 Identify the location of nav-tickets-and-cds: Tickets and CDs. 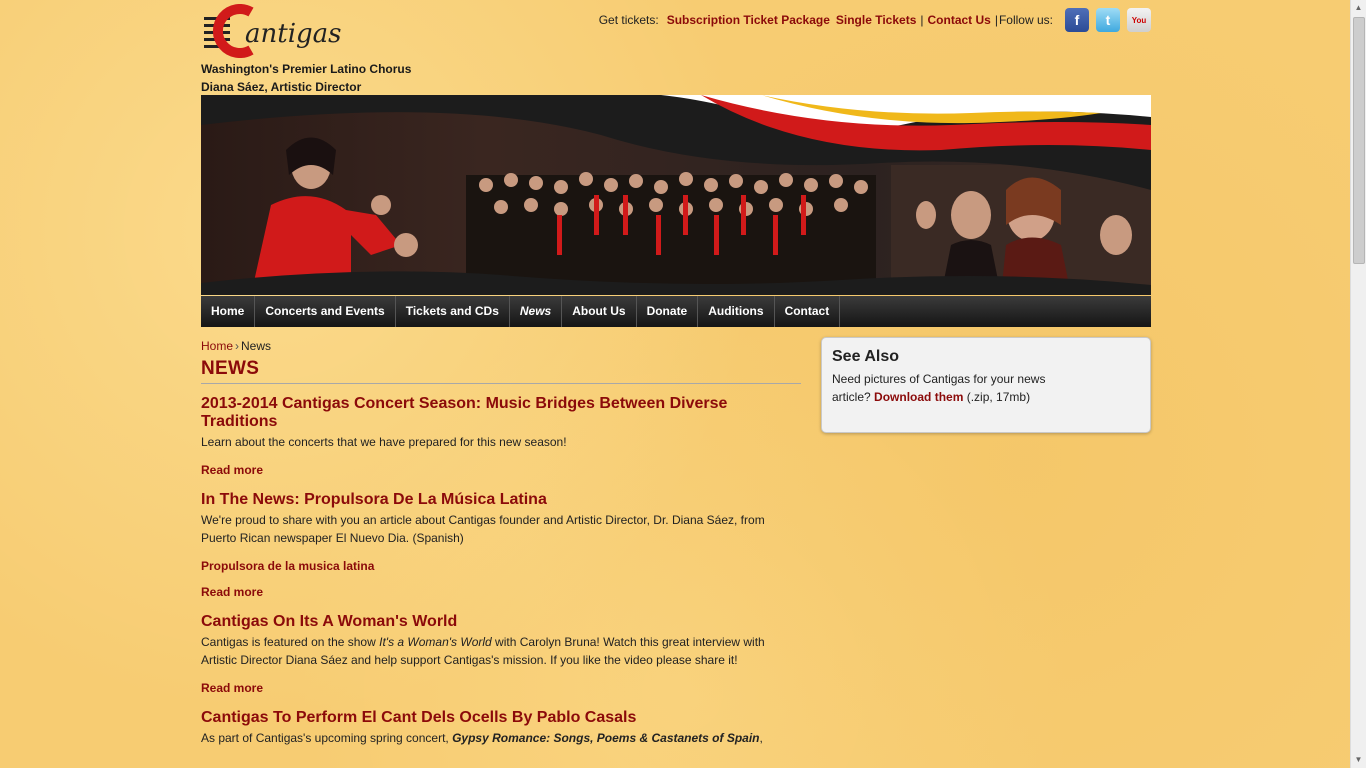
(453, 311).